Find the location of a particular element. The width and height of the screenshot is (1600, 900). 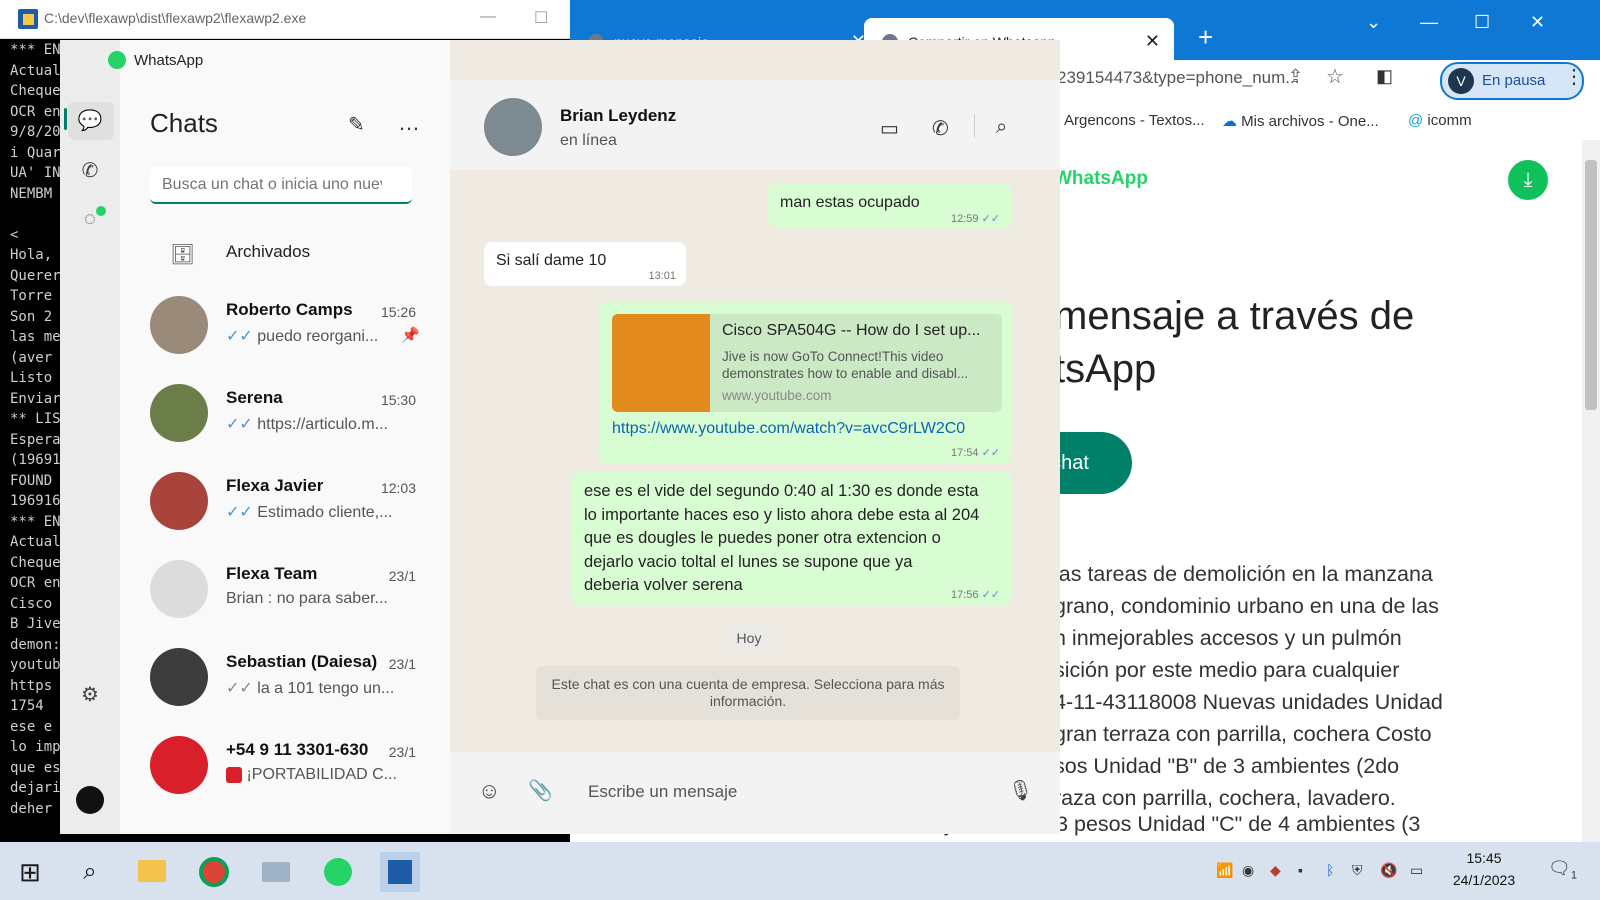

chats-icon: 💬 is located at coordinates (90, 121).